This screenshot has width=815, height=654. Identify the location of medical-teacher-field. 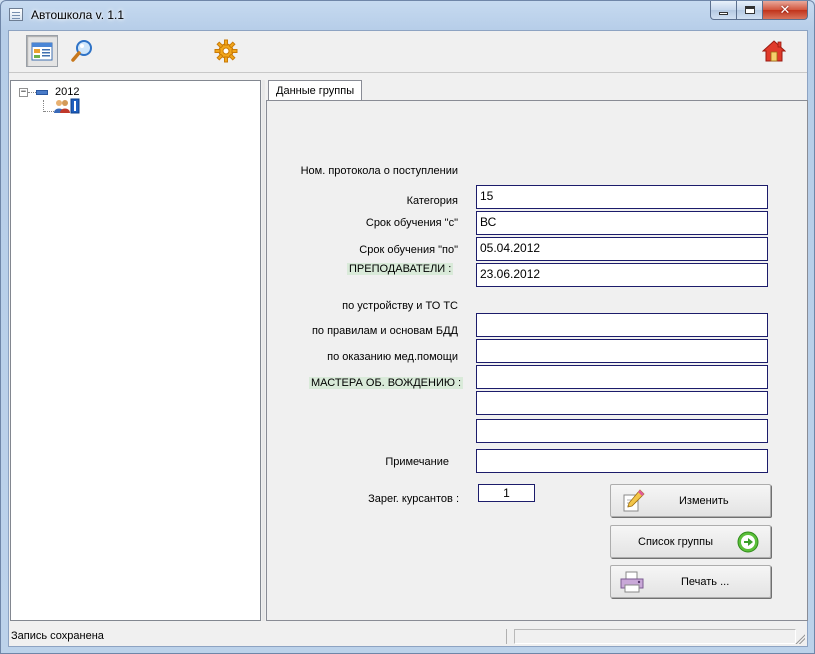
(622, 377).